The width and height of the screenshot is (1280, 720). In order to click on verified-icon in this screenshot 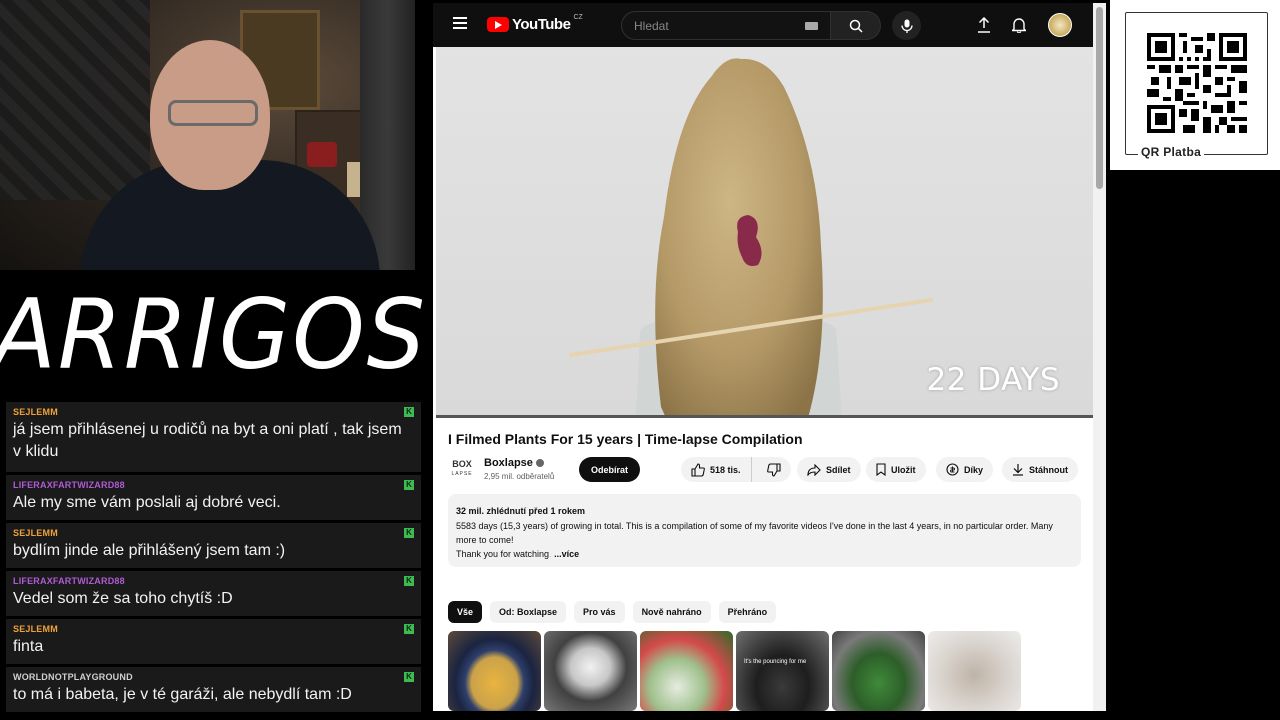, I will do `click(539, 463)`.